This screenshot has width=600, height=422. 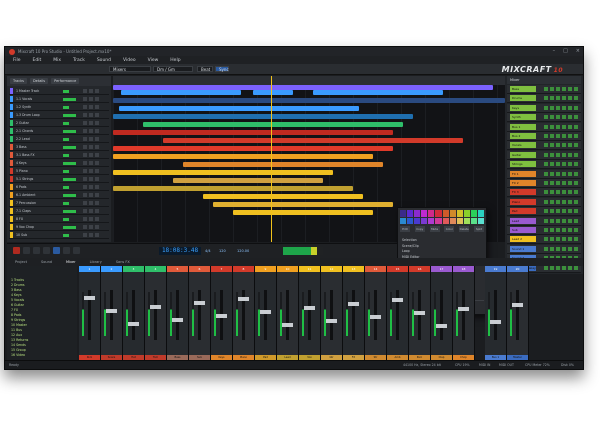 I want to click on tab-details: Details, so click(x=39, y=81).